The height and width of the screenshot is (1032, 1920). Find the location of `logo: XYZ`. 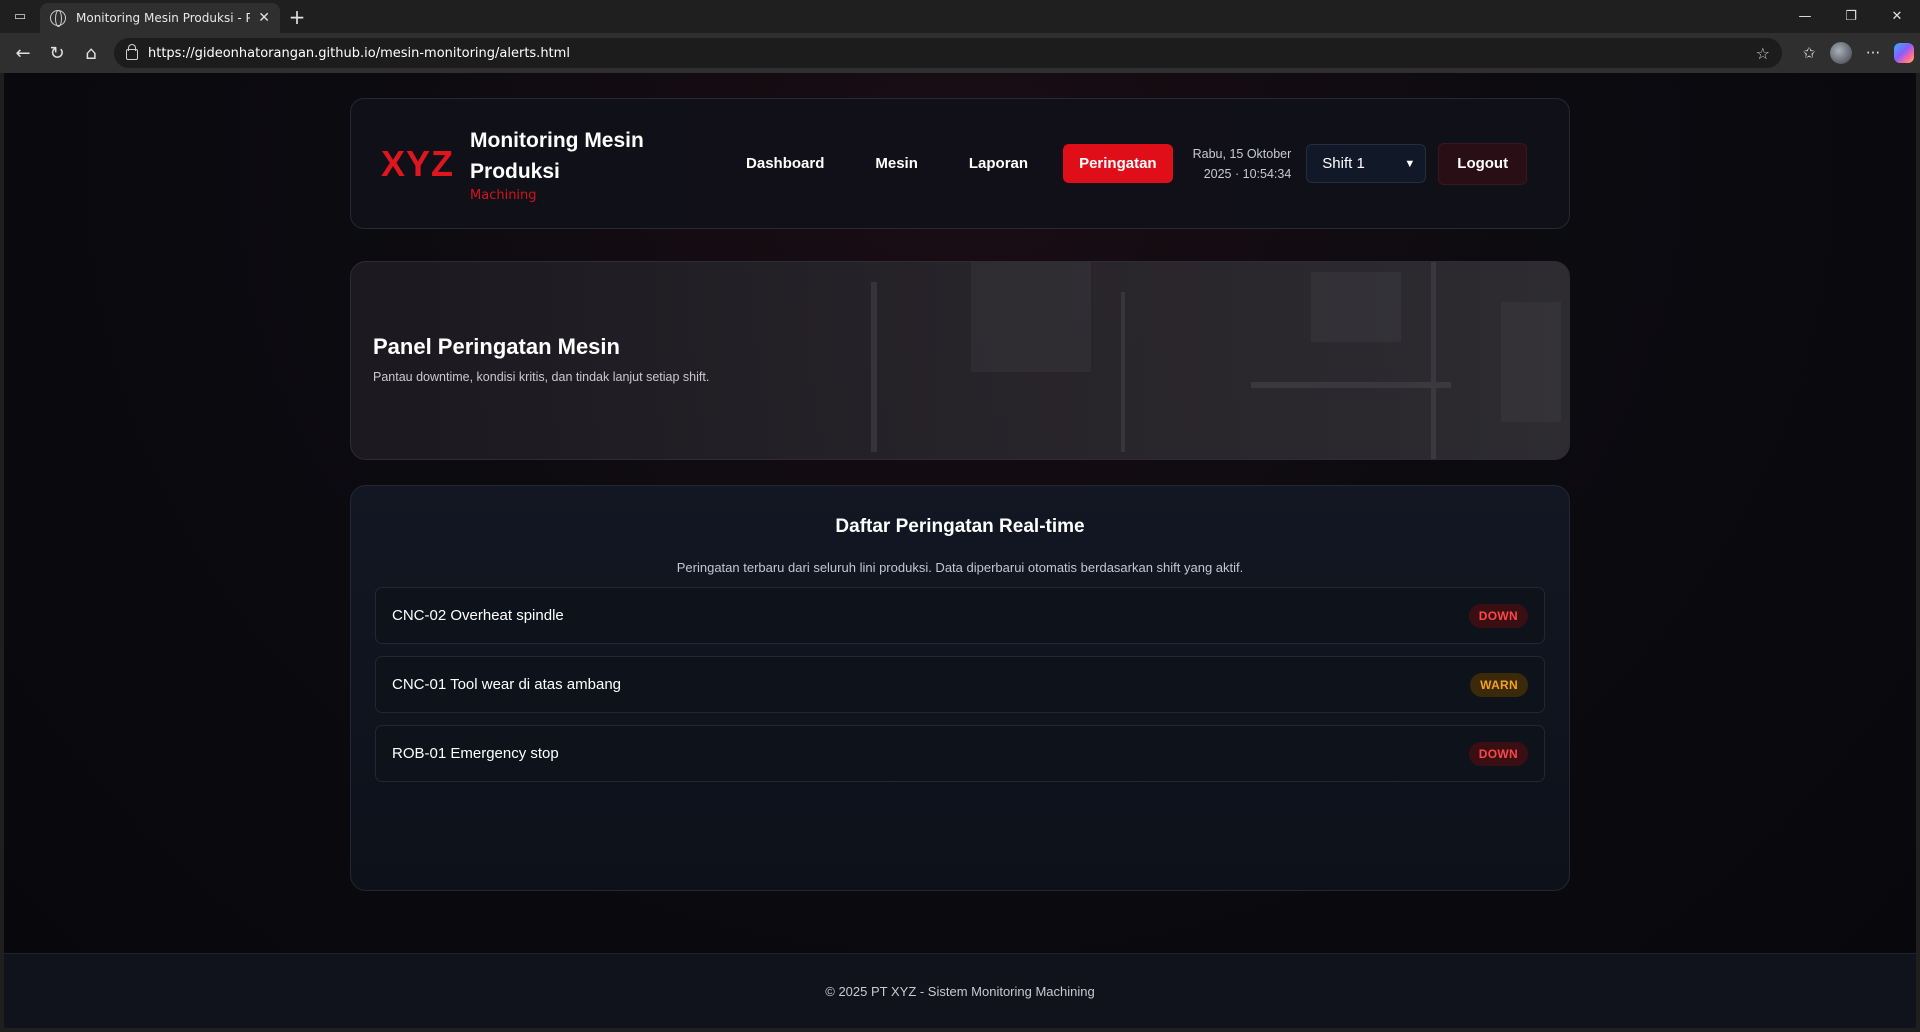

logo: XYZ is located at coordinates (418, 163).